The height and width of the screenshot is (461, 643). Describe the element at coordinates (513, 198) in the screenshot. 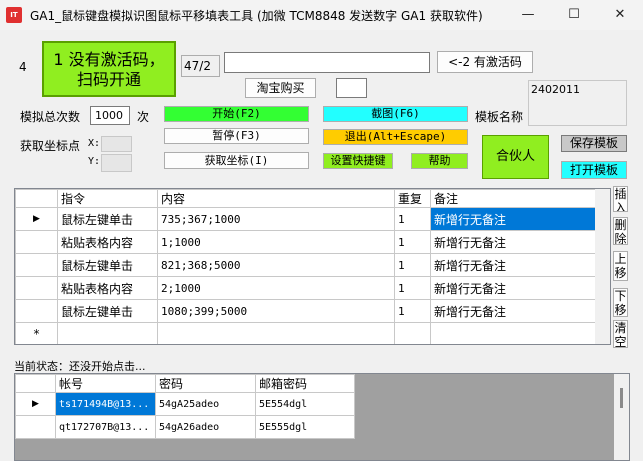

I see `col-header-note: 备注` at that location.